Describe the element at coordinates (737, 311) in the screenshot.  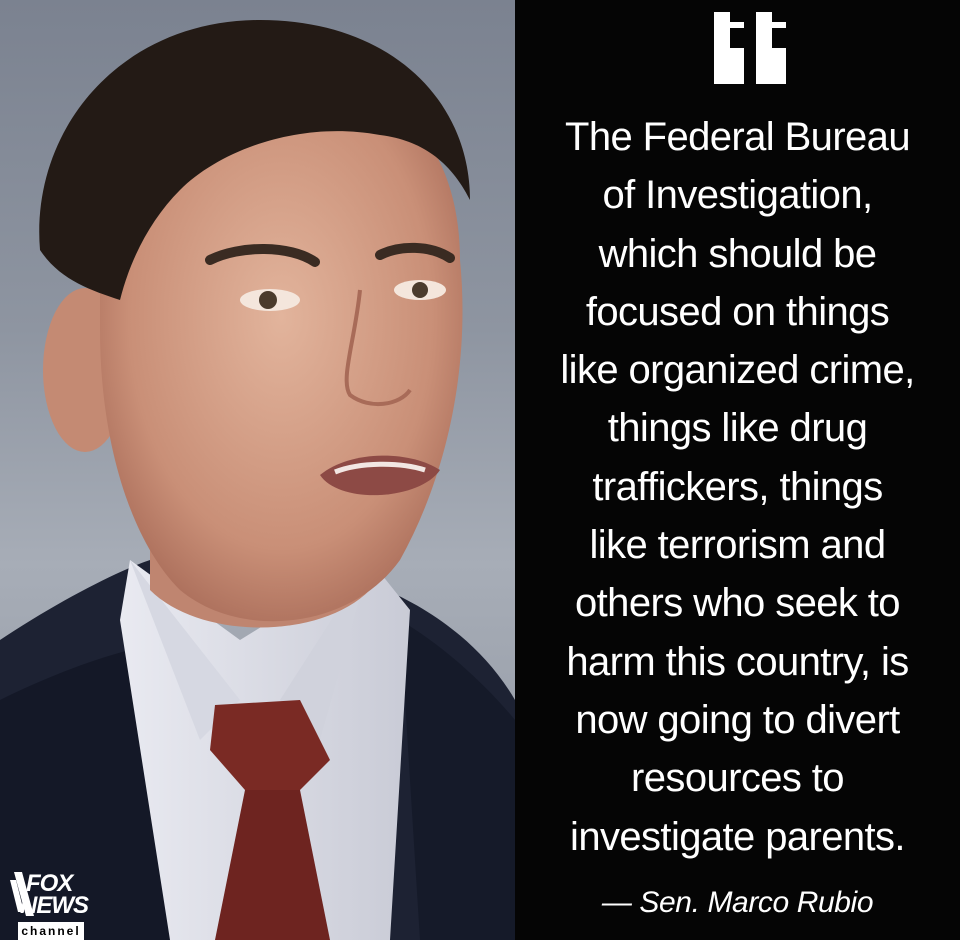
I see `quote-line: focused on things` at that location.